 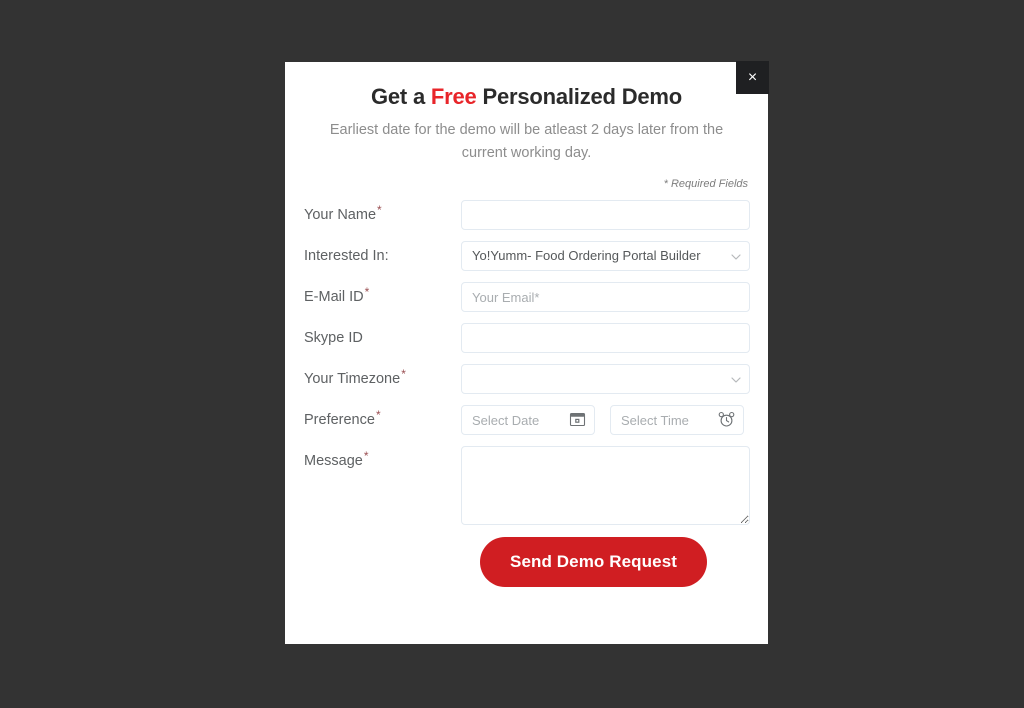 What do you see at coordinates (382, 335) in the screenshot?
I see `label-skype: Skype ID` at bounding box center [382, 335].